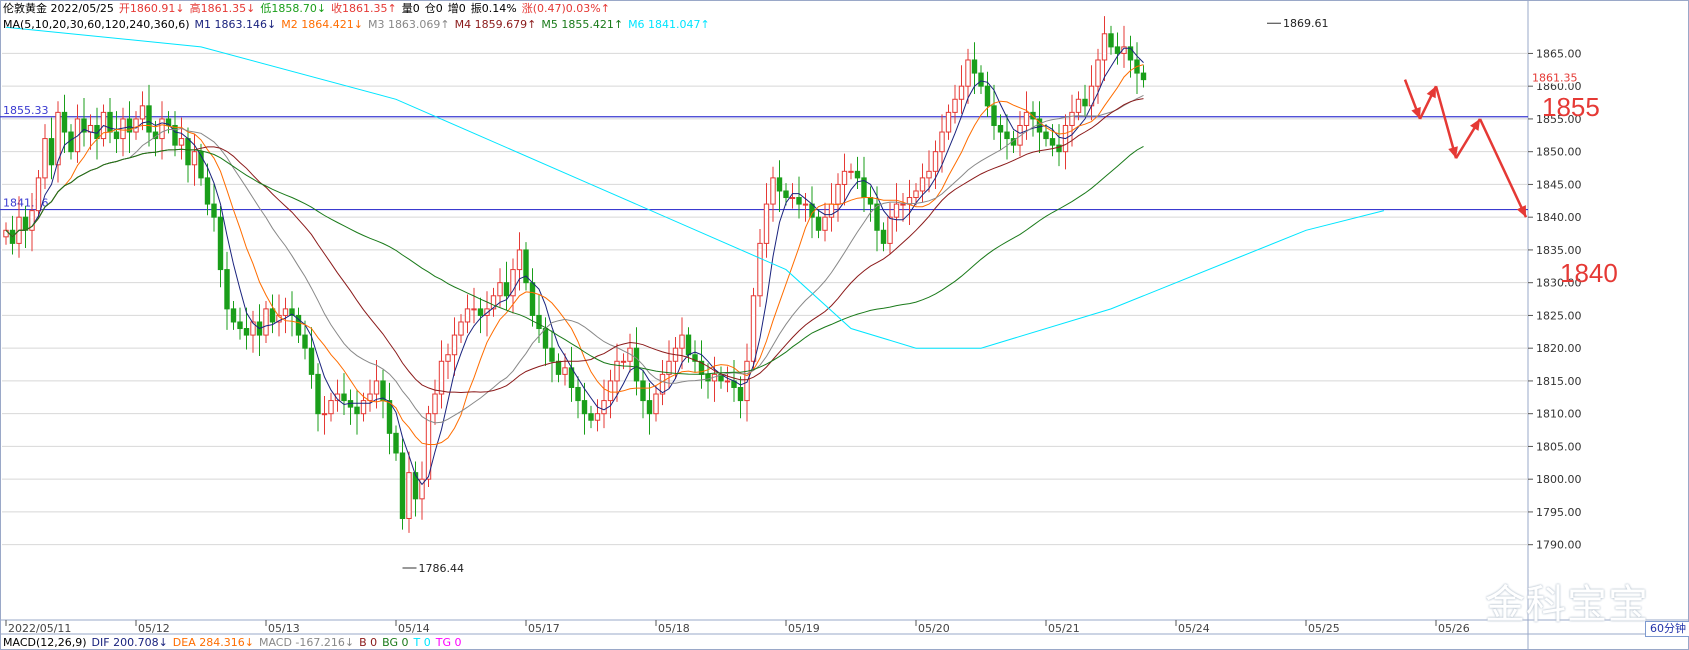  I want to click on x-tick-label: 05/14, so click(414, 628).